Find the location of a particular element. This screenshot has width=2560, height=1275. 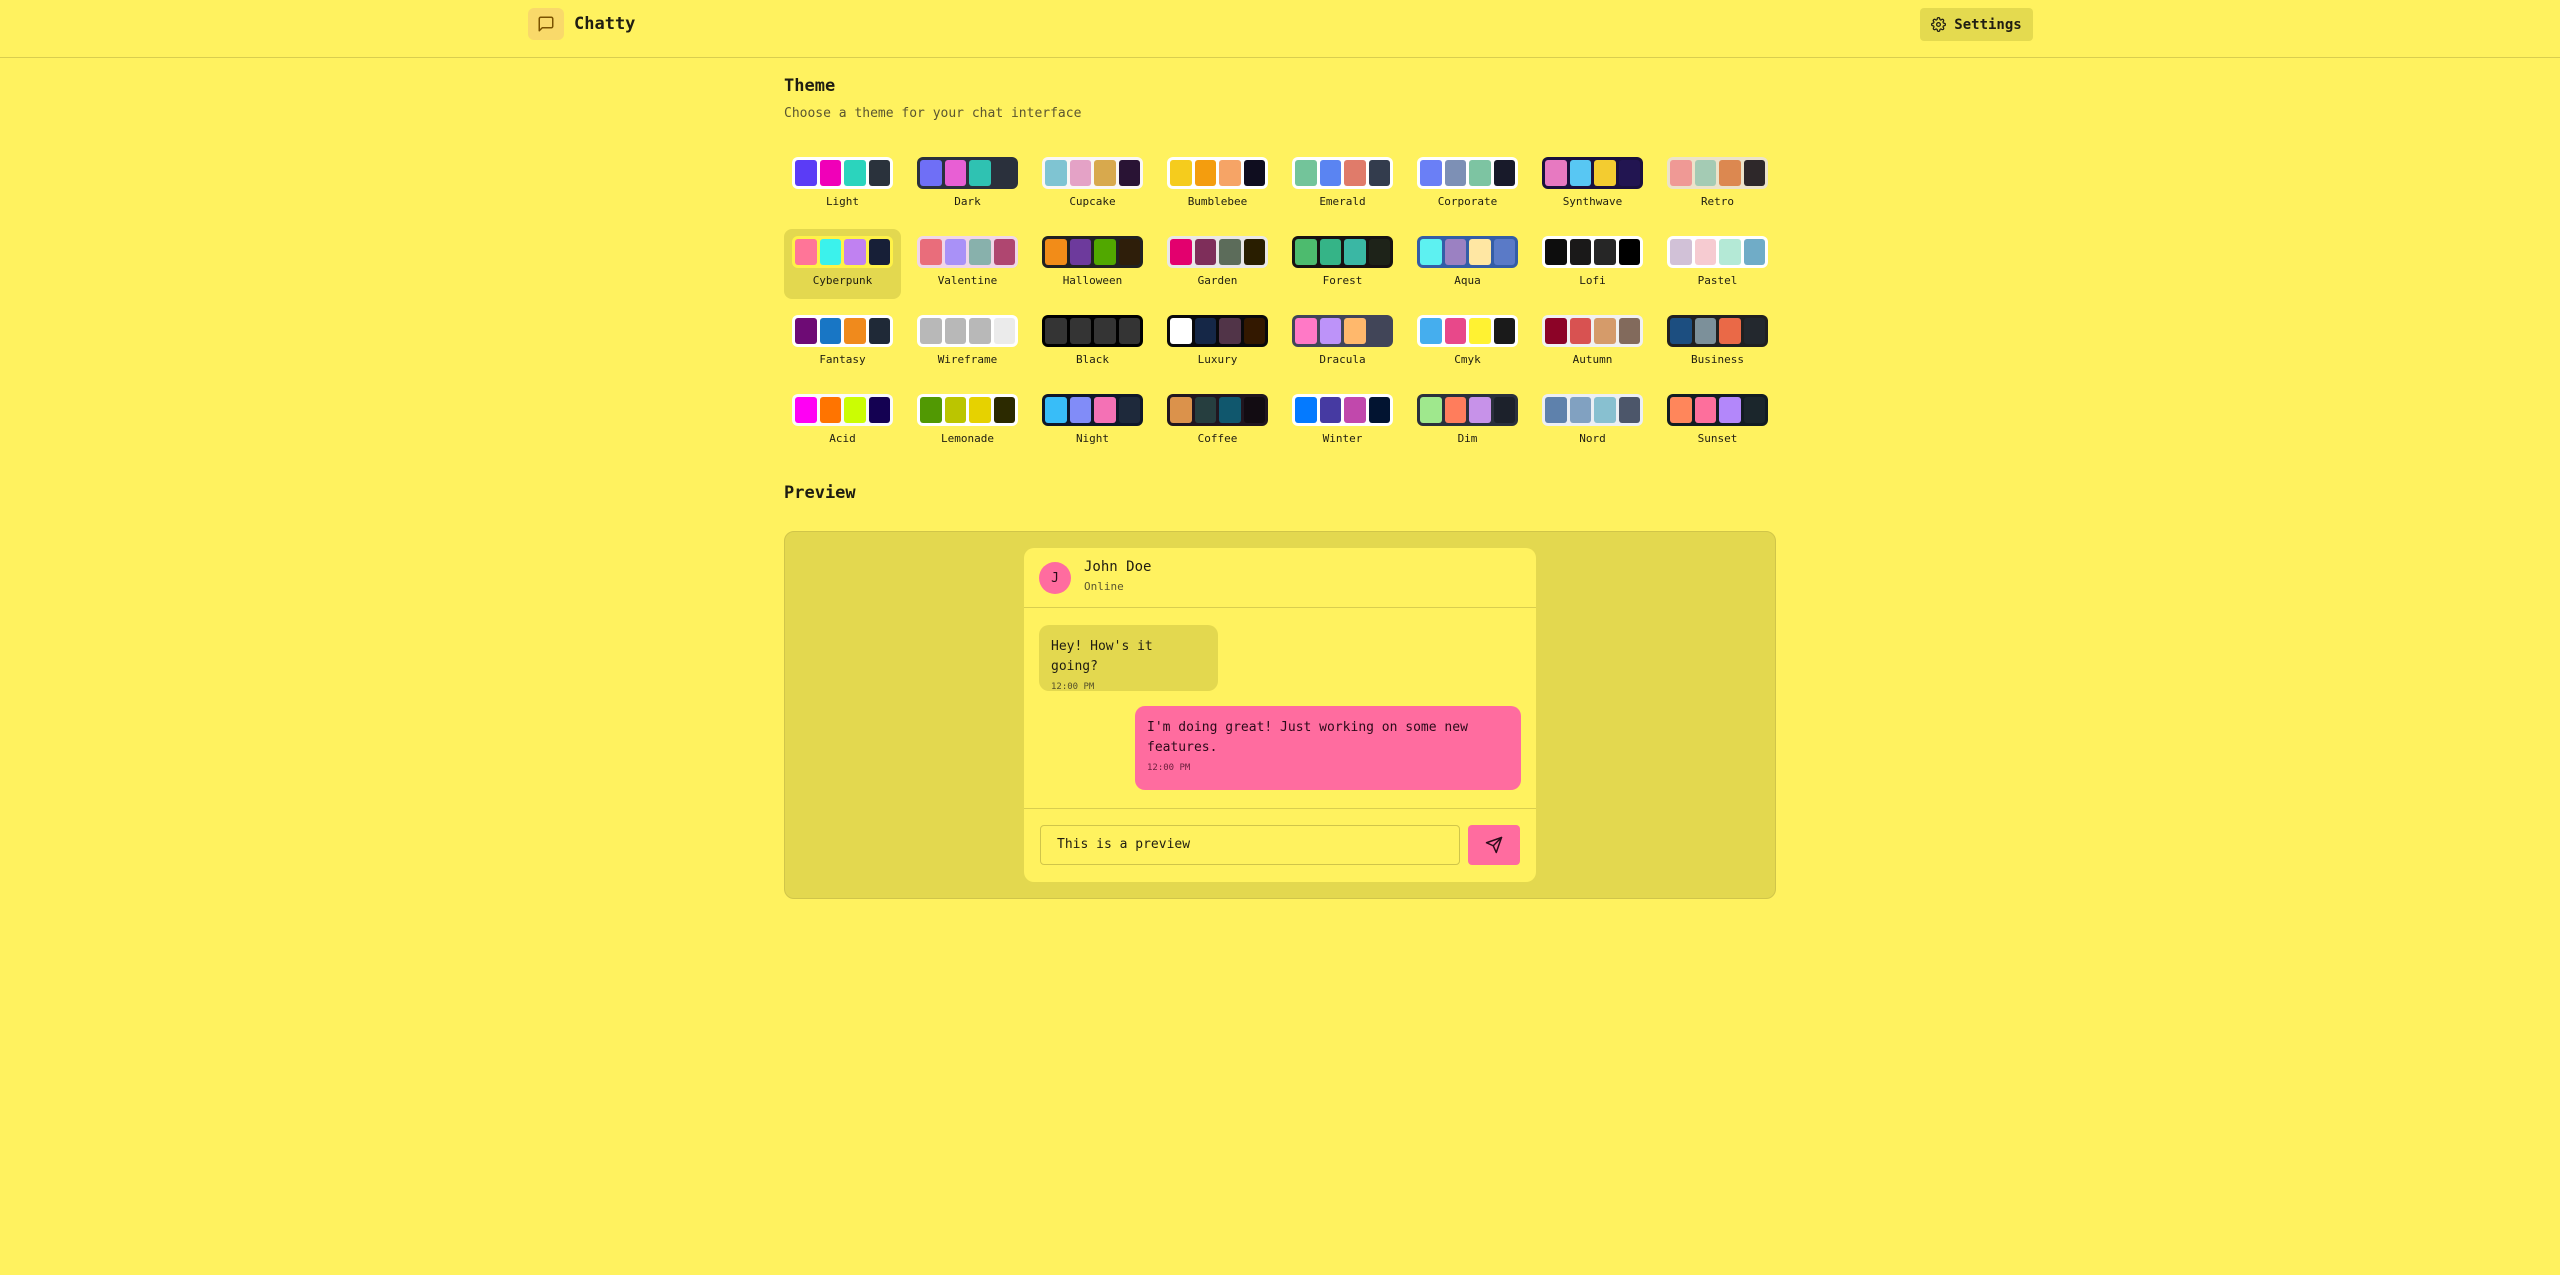

theme-option-cmyk: Cmyk is located at coordinates (1467, 343).